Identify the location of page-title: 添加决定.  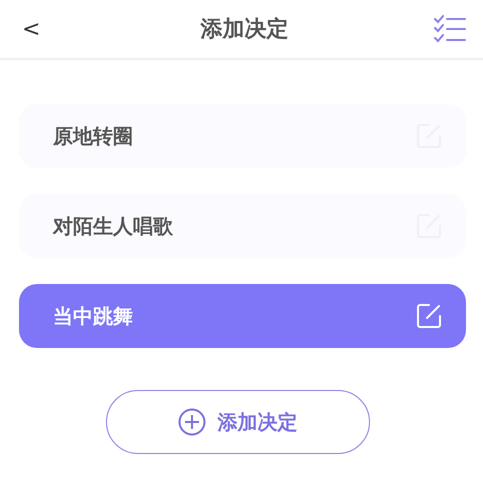
(244, 30).